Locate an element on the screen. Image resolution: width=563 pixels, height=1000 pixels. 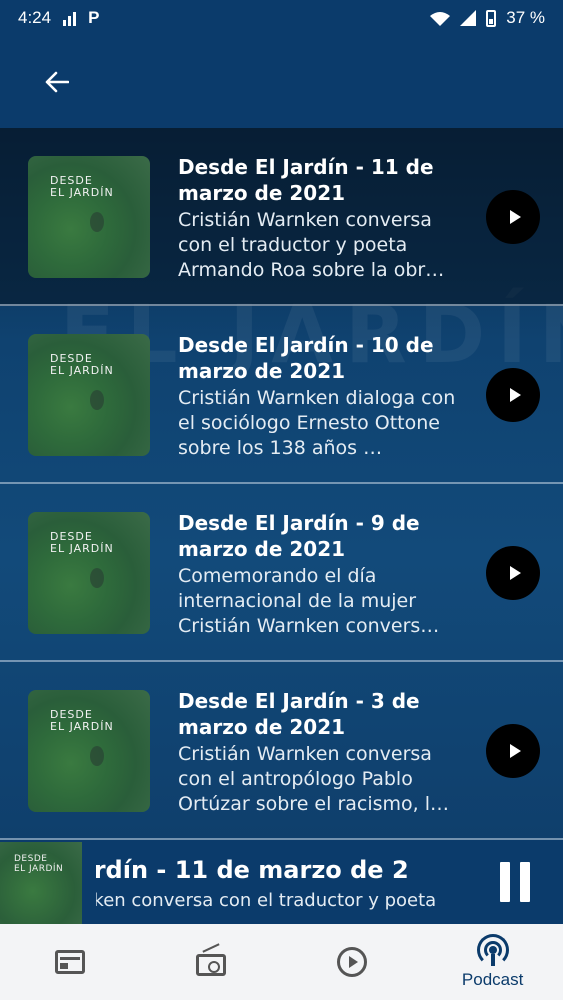
nav-item-news is located at coordinates (70, 962).